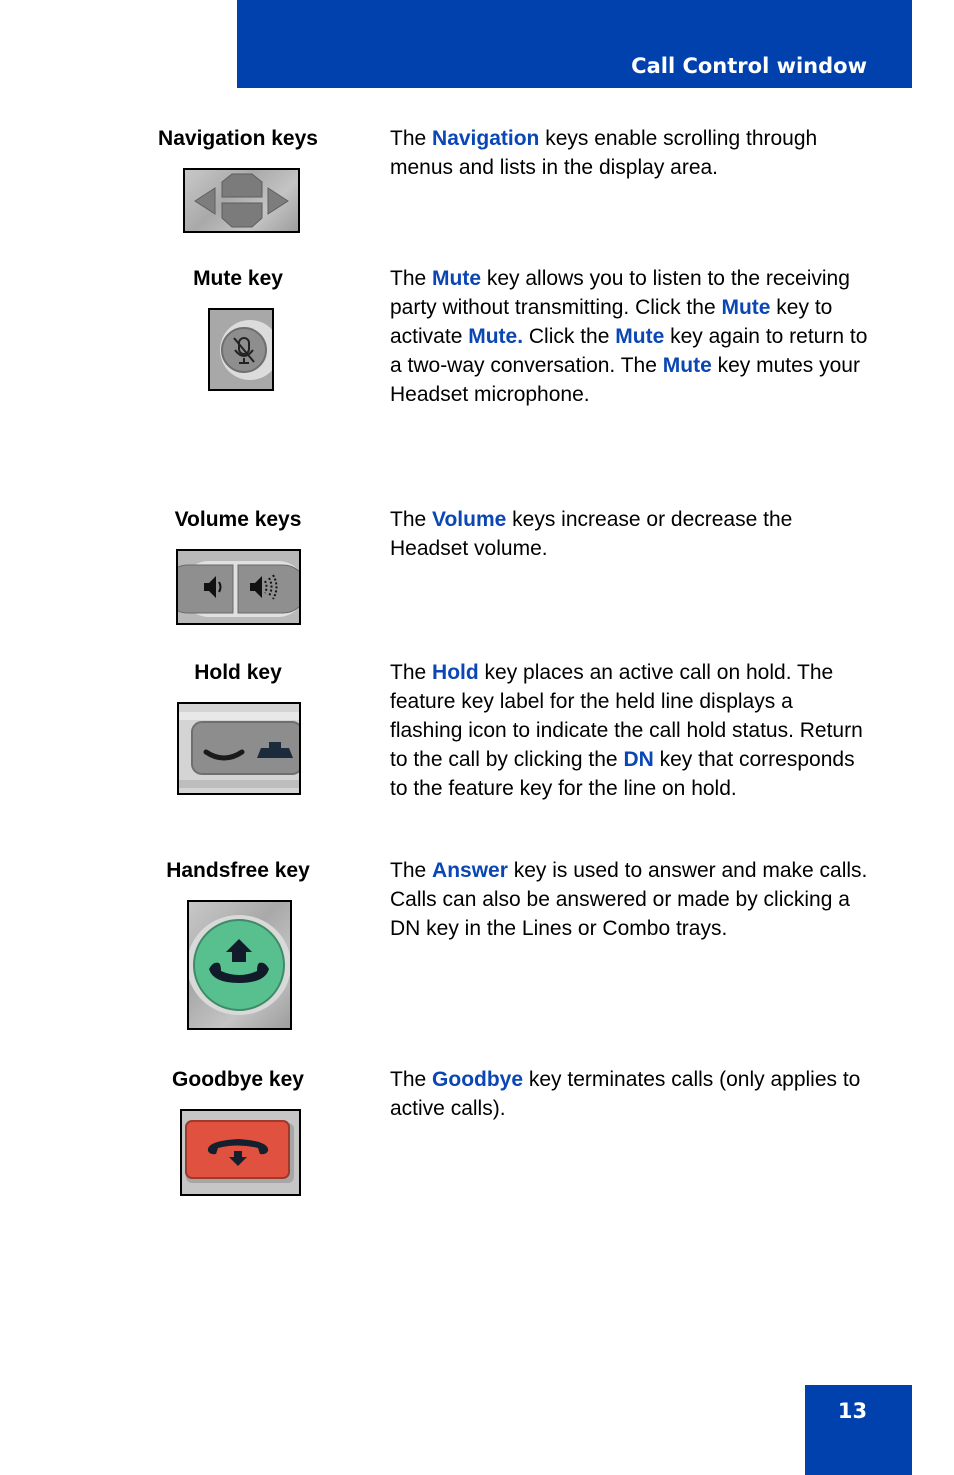 This screenshot has width=954, height=1475. Describe the element at coordinates (496, 336) in the screenshot. I see `keyword-highlight: Mute.` at that location.